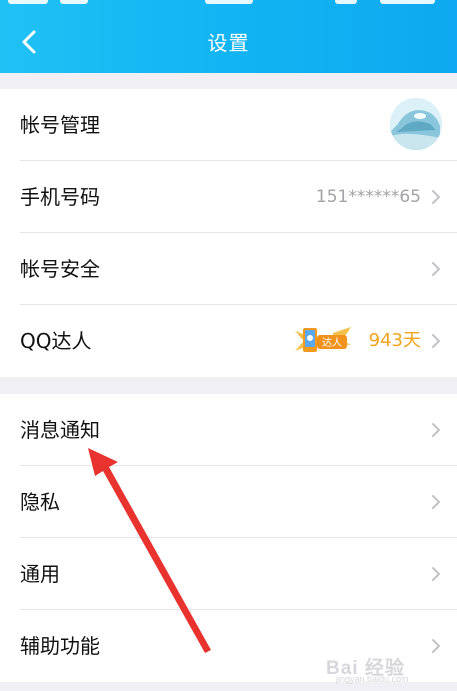 Image resolution: width=457 pixels, height=691 pixels. I want to click on row-label: 手机号码, so click(60, 197).